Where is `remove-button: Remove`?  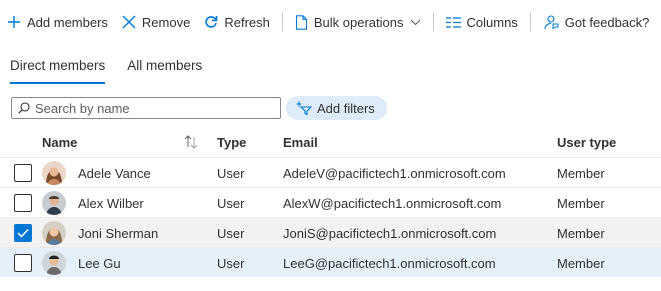 remove-button: Remove is located at coordinates (156, 22).